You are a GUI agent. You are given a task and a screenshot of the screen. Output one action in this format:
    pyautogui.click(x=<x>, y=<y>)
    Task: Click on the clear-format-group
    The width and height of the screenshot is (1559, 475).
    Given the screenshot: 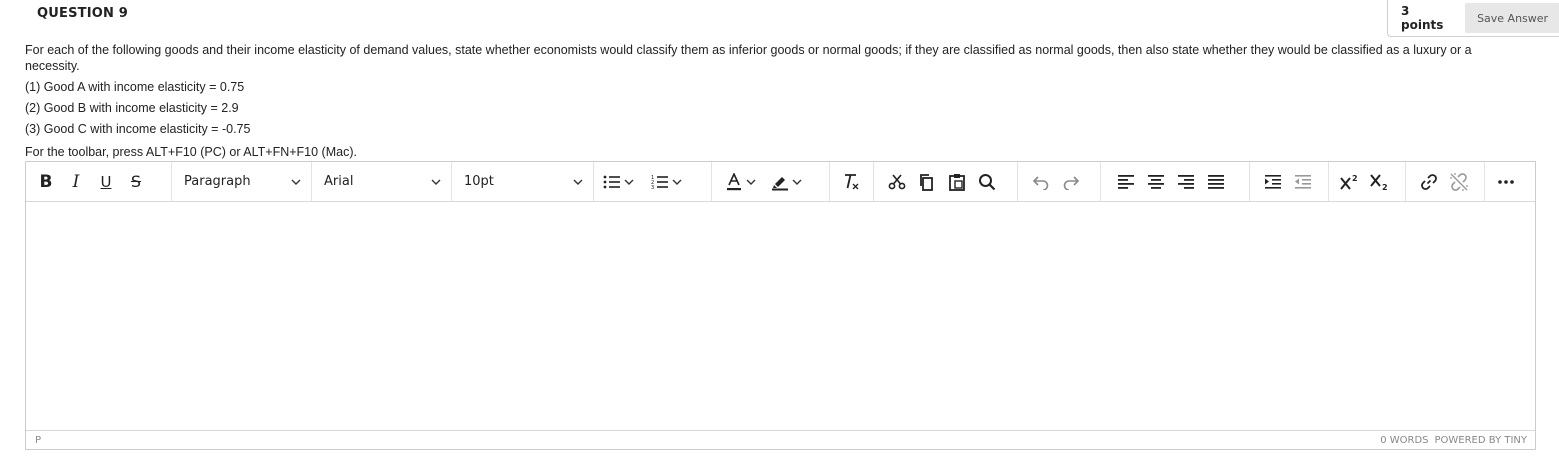 What is the action you would take?
    pyautogui.click(x=852, y=181)
    